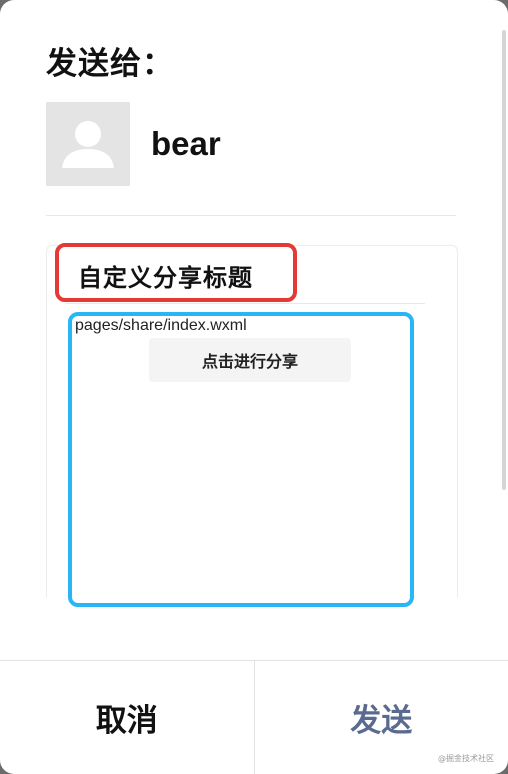  What do you see at coordinates (176, 272) in the screenshot?
I see `title-highlight-box` at bounding box center [176, 272].